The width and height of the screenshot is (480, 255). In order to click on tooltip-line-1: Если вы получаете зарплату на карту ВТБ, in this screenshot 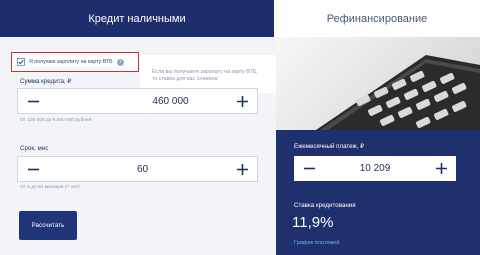, I will do `click(205, 72)`.